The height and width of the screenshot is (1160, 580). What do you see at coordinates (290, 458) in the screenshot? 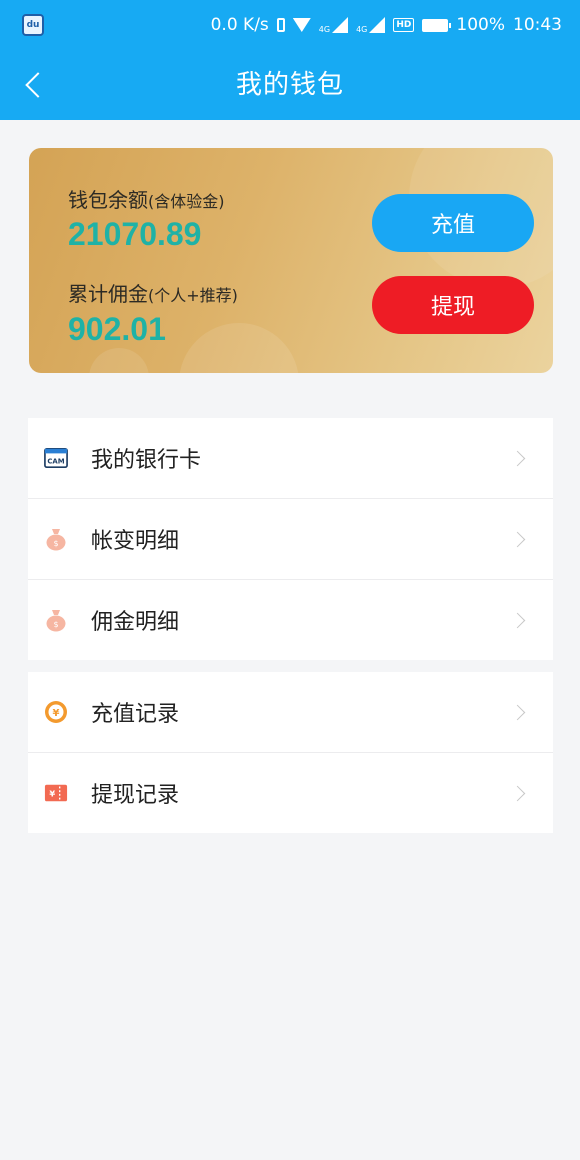
I see `menu-item-bank-card: CAM 我的银行卡` at bounding box center [290, 458].